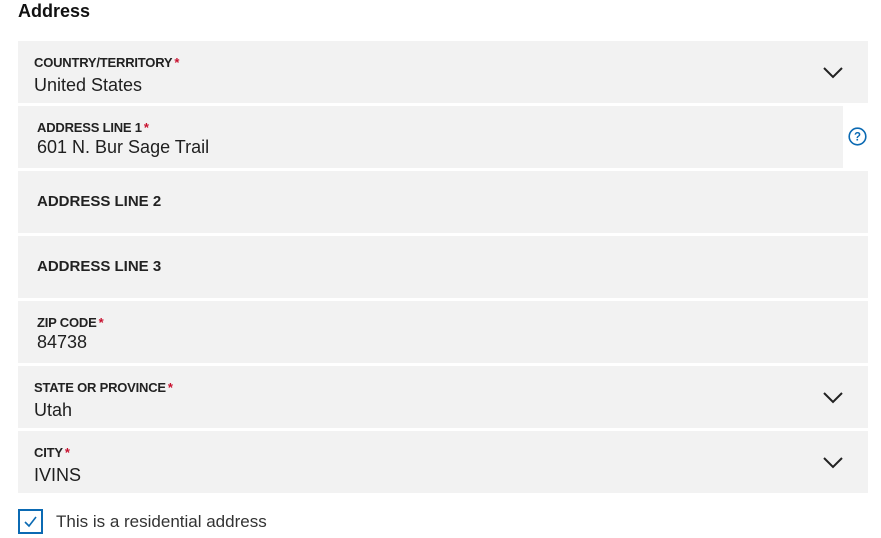 The height and width of the screenshot is (538, 881). Describe the element at coordinates (62, 342) in the screenshot. I see `zip-code-value: 84738` at that location.